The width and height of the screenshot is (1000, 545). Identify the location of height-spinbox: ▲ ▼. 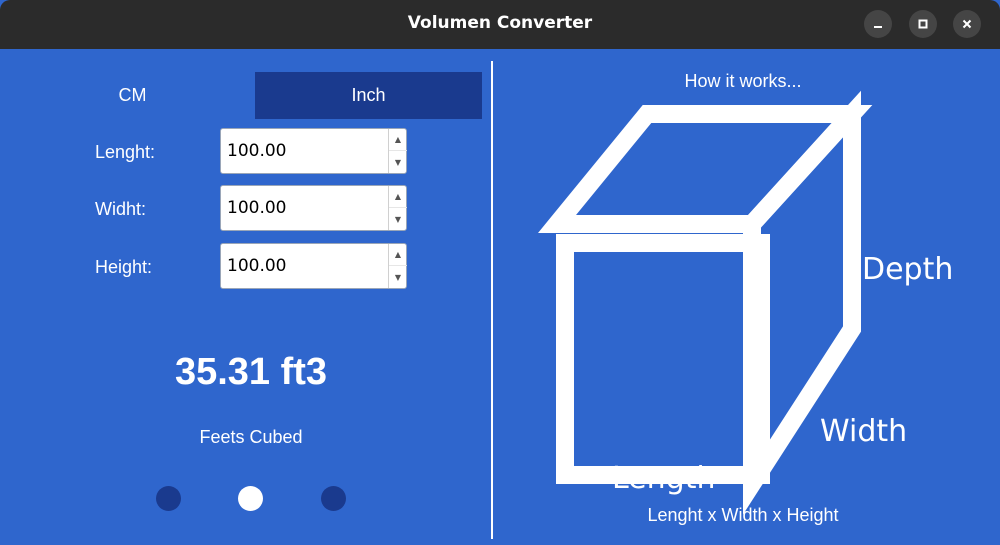
(313, 266).